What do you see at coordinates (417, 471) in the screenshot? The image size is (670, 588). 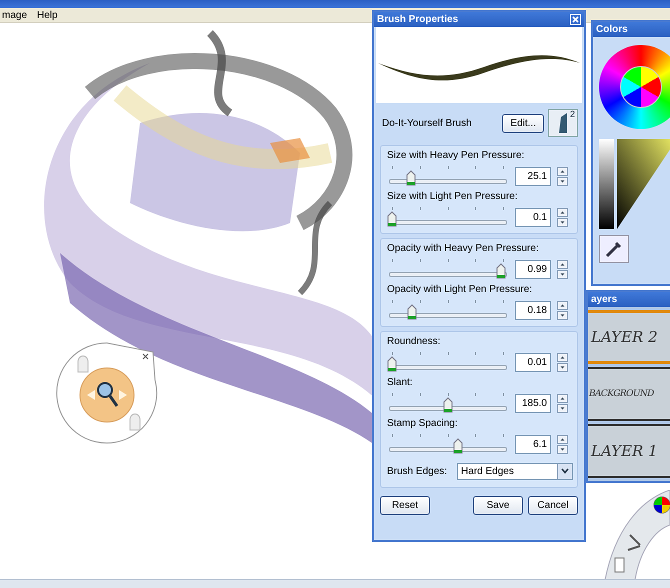 I see `field-label: Brush Edges:` at bounding box center [417, 471].